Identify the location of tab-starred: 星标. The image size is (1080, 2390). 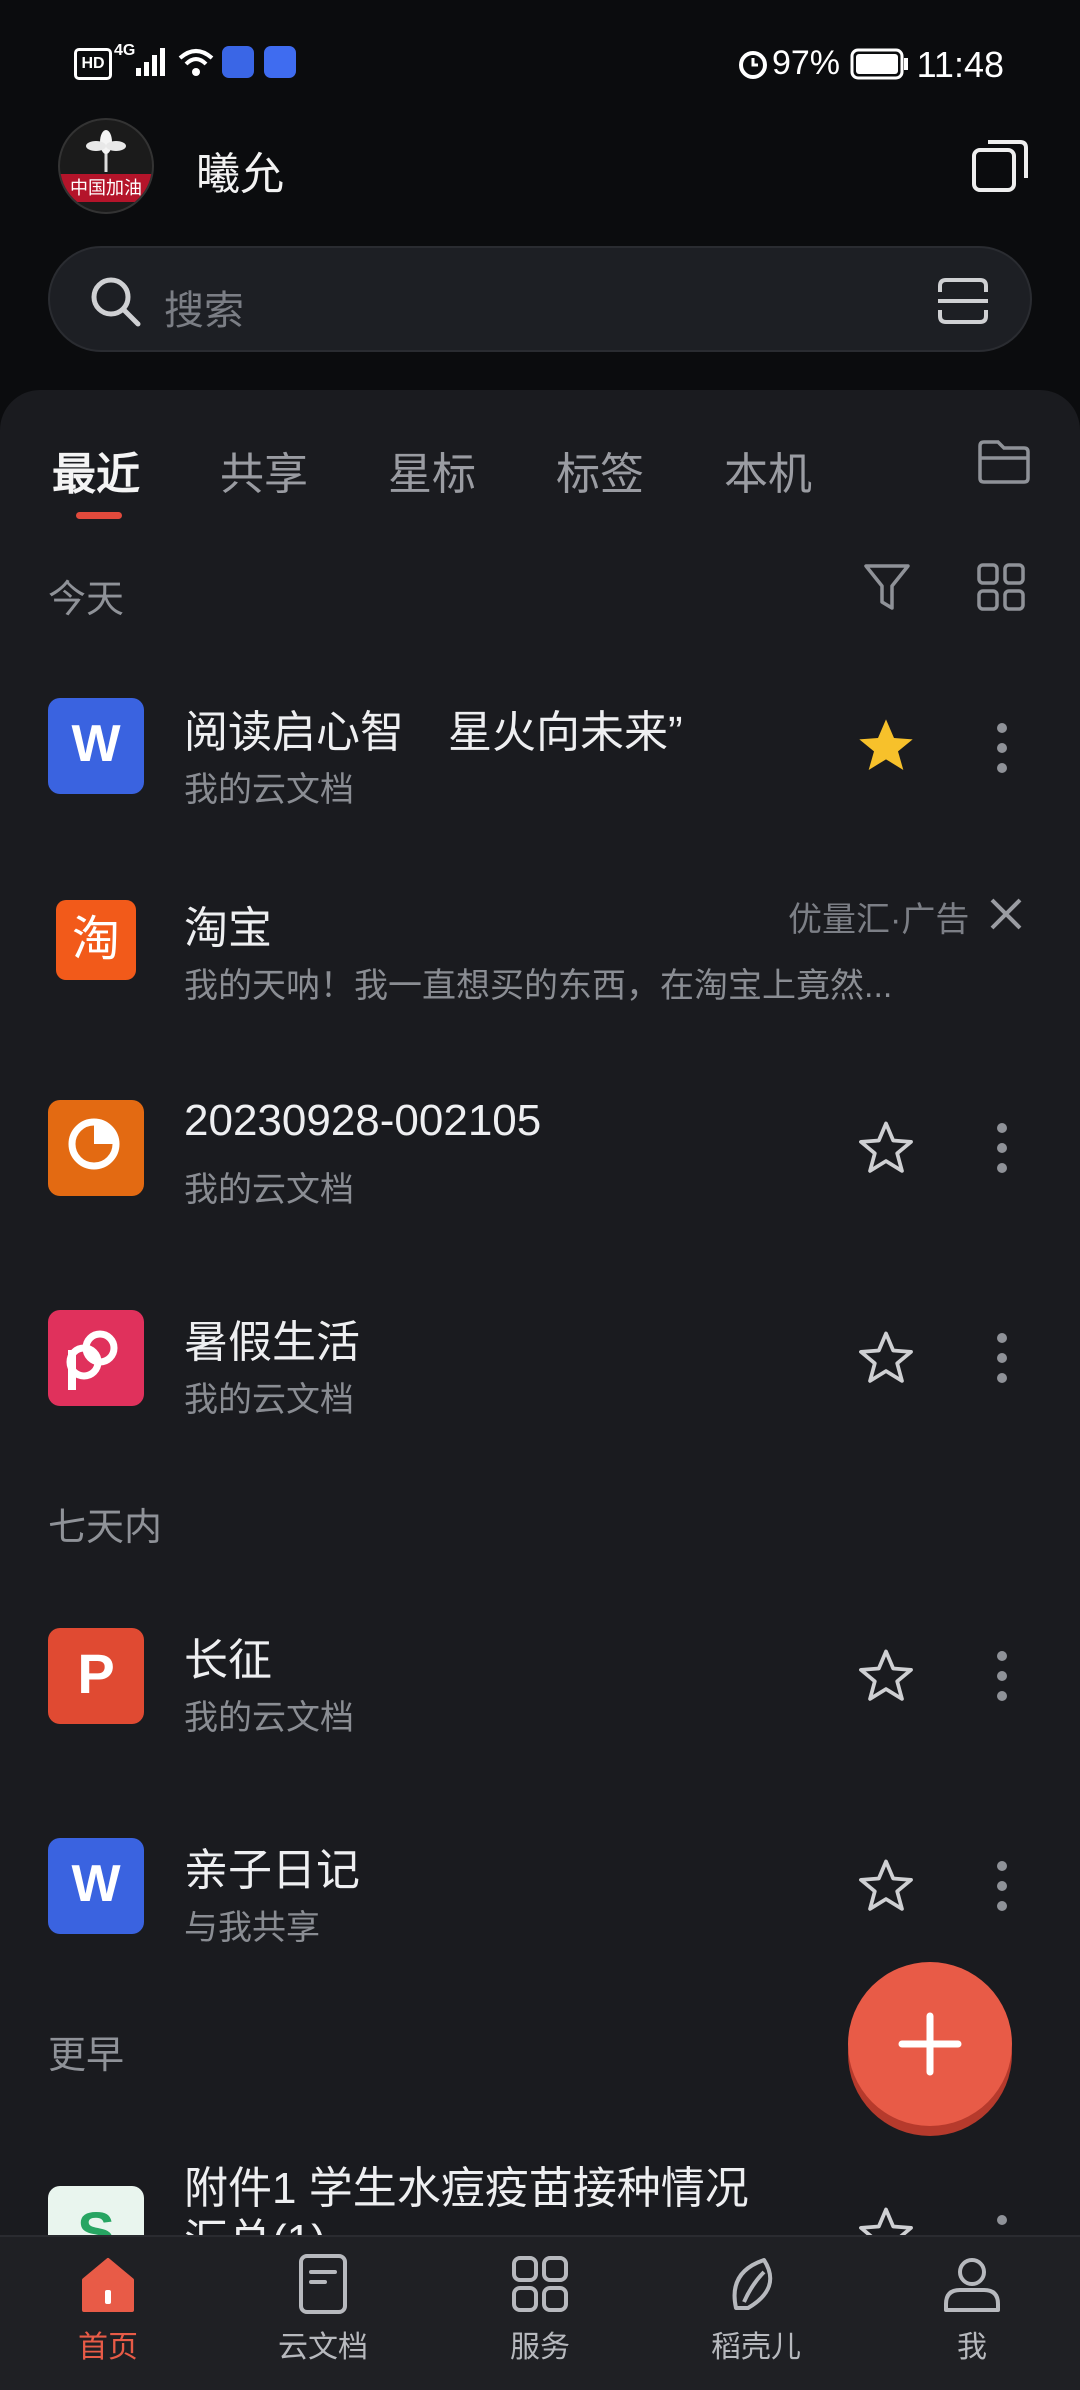
(432, 470).